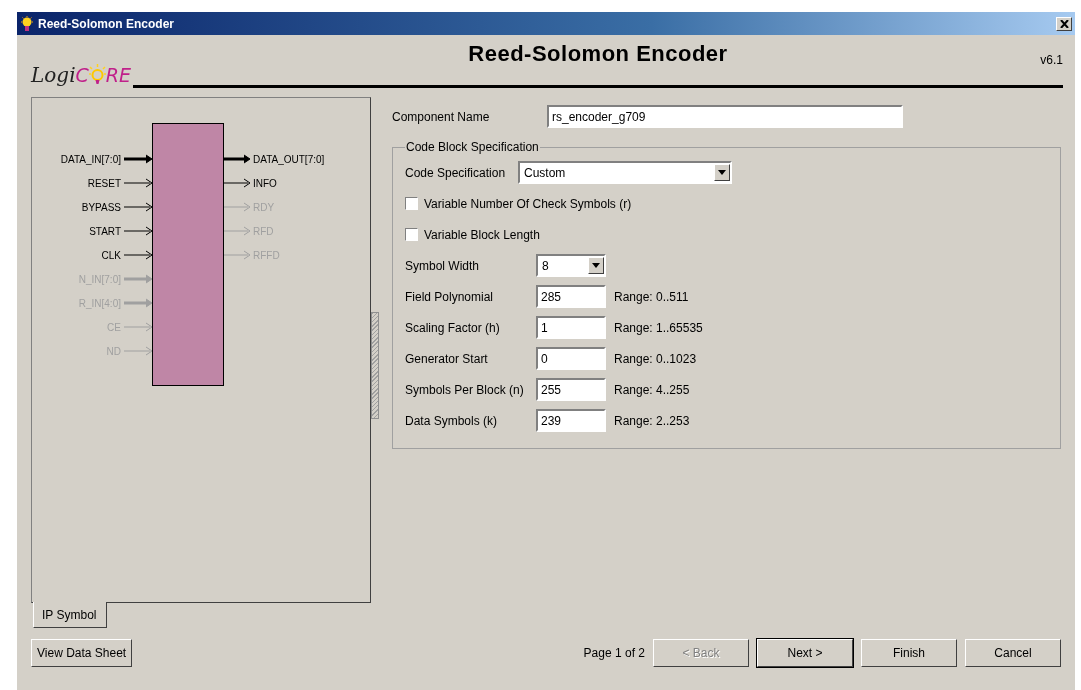  I want to click on page-indicator: Page 1 of 2, so click(614, 653).